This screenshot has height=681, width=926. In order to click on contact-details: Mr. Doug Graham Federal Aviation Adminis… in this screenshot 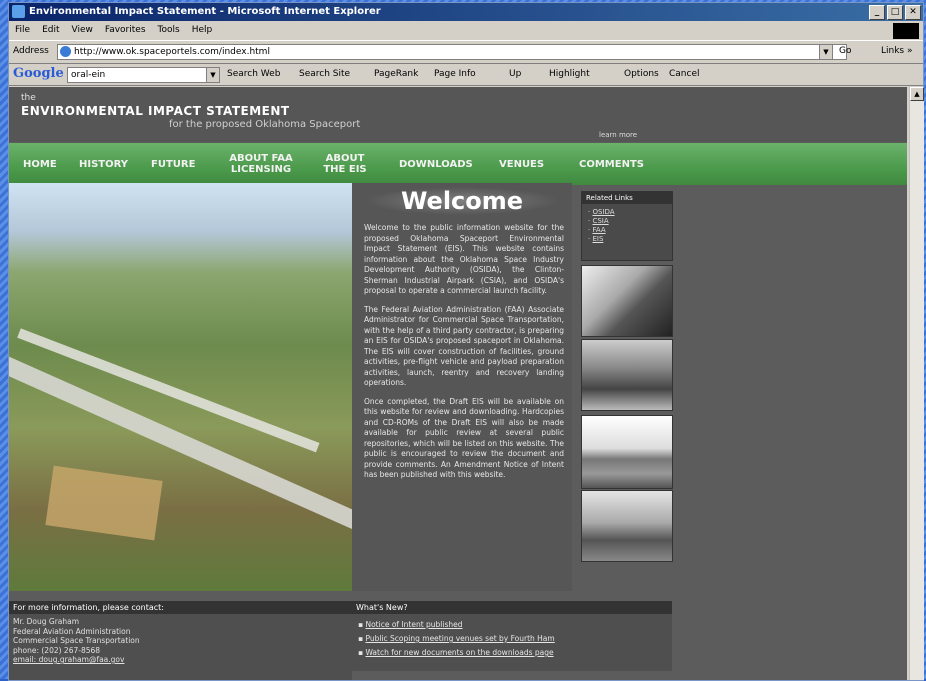, I will do `click(180, 641)`.